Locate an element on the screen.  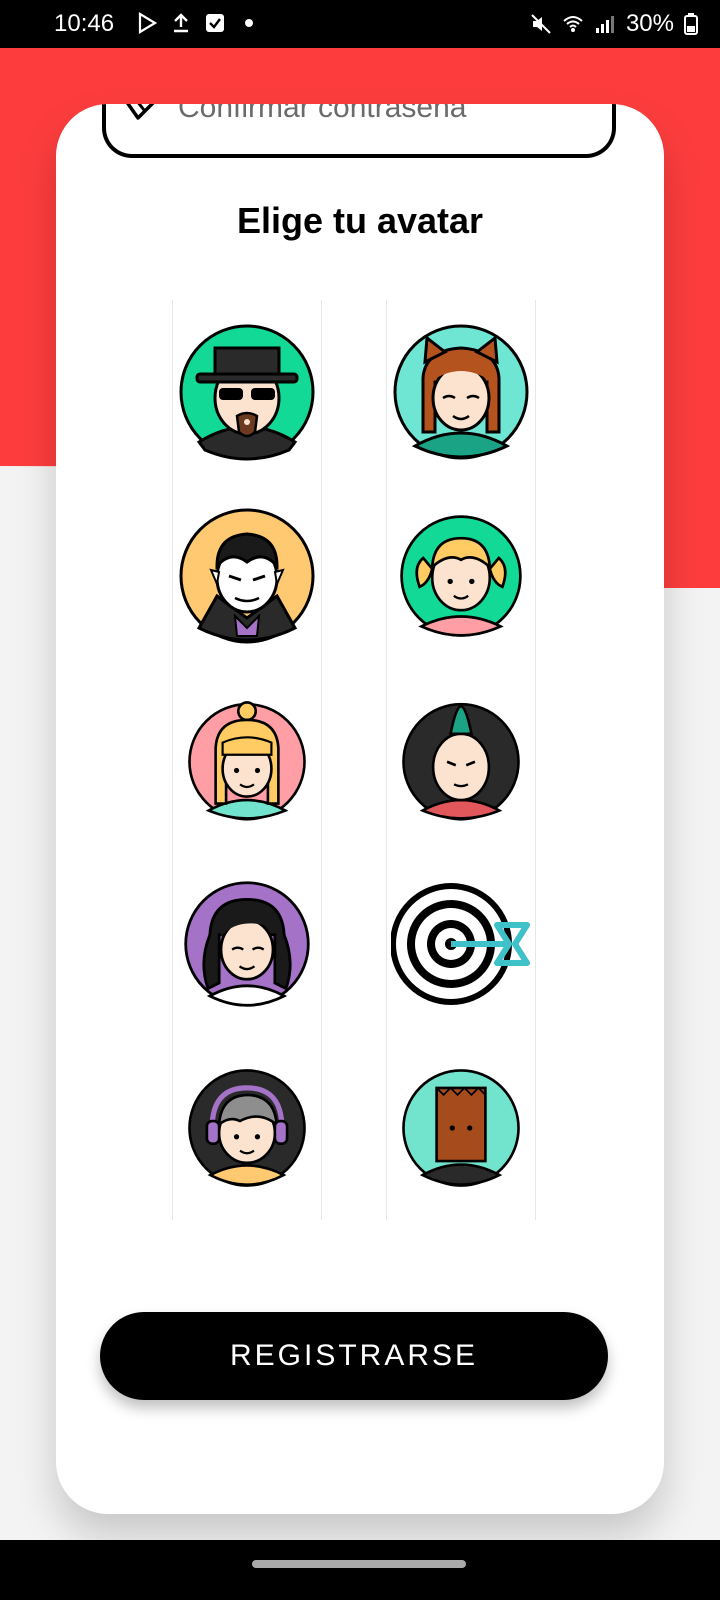
vampire-avatar is located at coordinates (247, 576).